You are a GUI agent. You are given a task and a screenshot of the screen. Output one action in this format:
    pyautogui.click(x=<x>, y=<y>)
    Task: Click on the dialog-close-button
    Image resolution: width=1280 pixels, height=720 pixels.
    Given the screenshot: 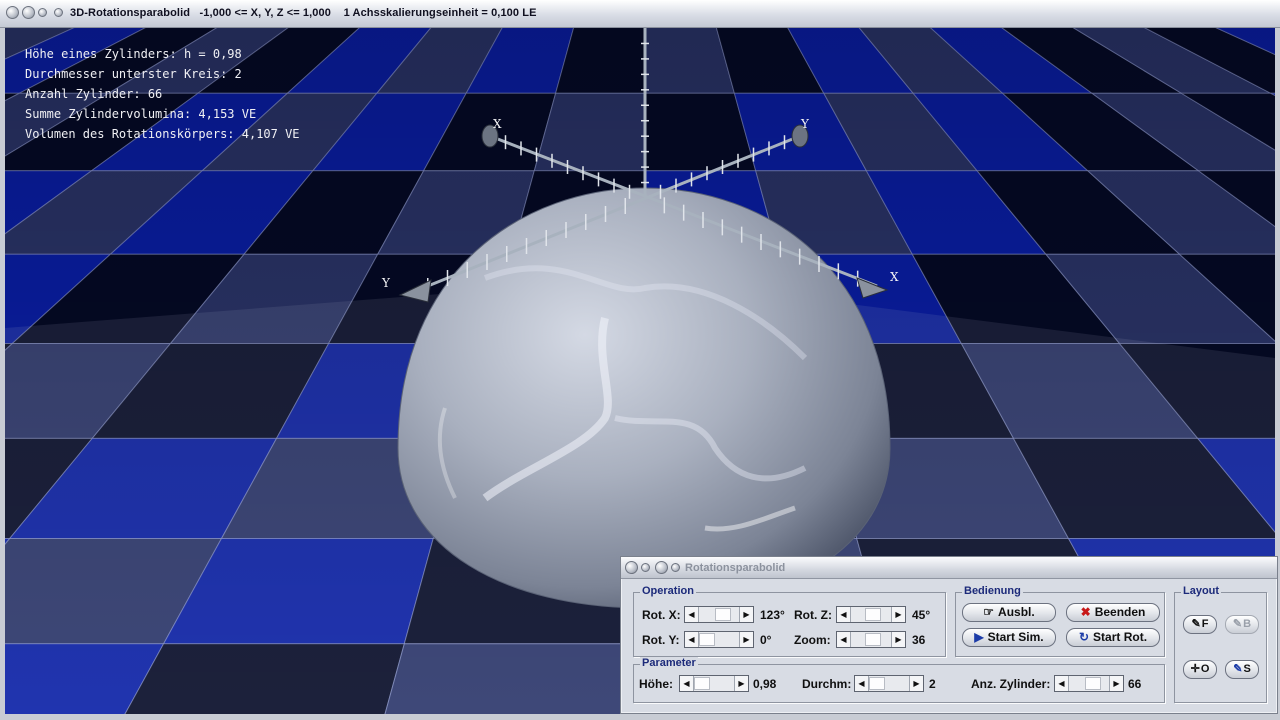 What is the action you would take?
    pyautogui.click(x=675, y=567)
    